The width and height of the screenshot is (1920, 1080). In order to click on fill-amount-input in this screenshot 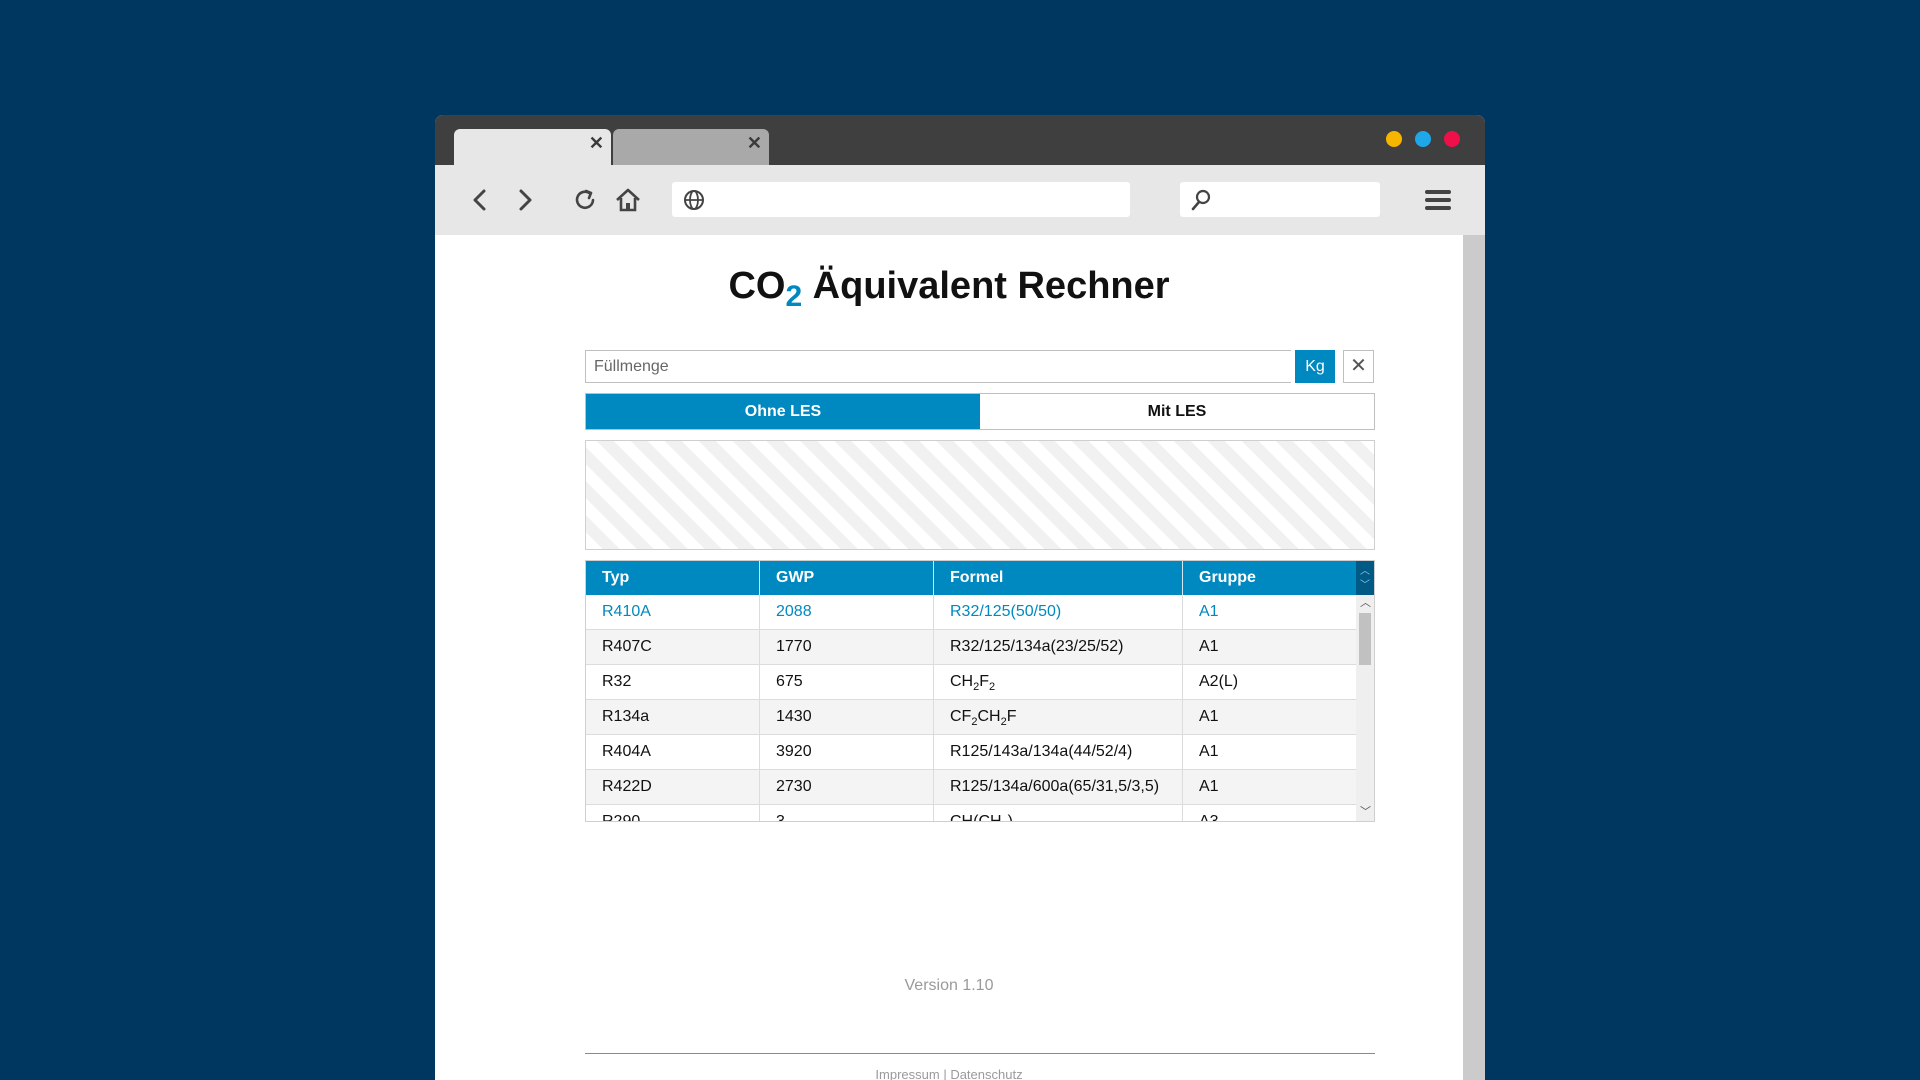, I will do `click(938, 366)`.